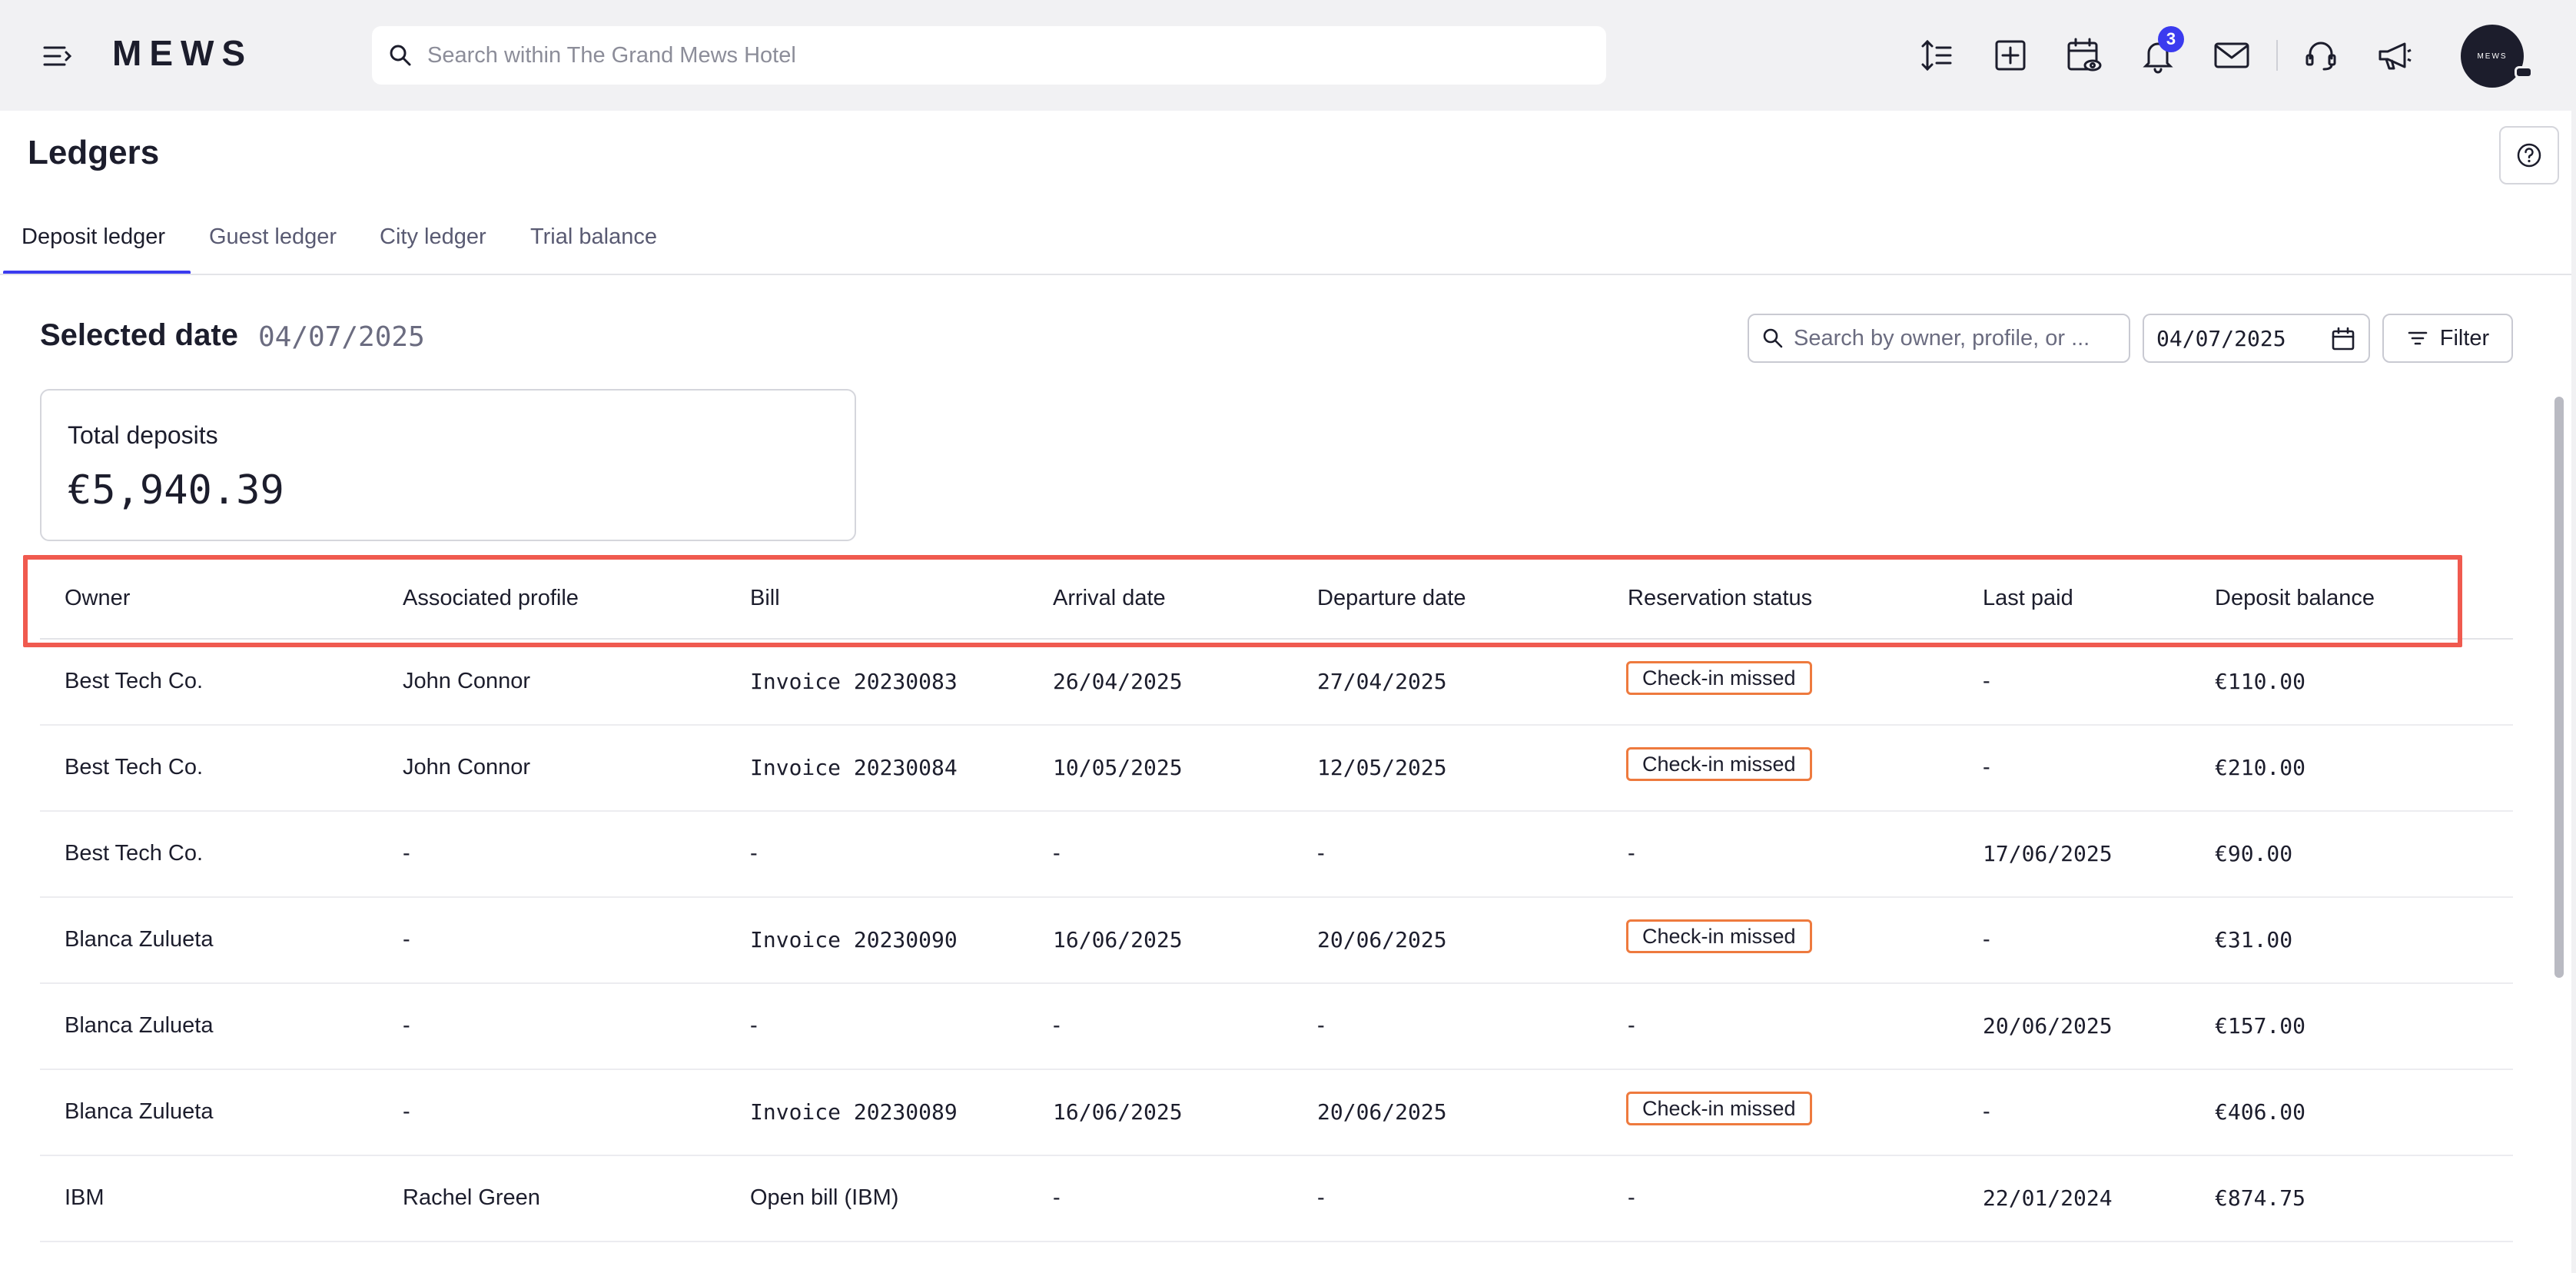  What do you see at coordinates (93, 237) in the screenshot?
I see `tab-deposit-ledger: Deposit ledger` at bounding box center [93, 237].